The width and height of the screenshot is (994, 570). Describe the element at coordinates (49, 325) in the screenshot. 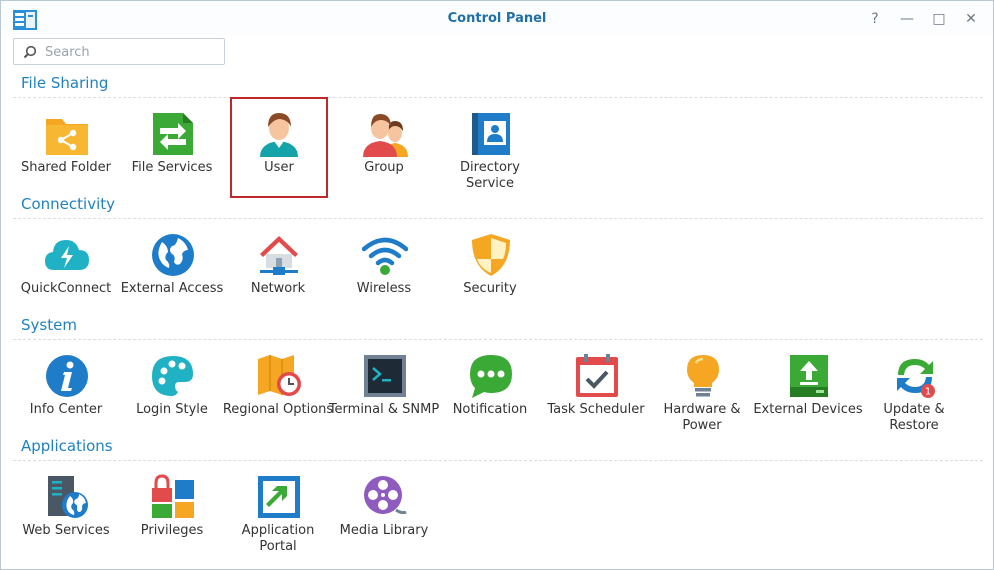

I see `section-title-system: System` at that location.